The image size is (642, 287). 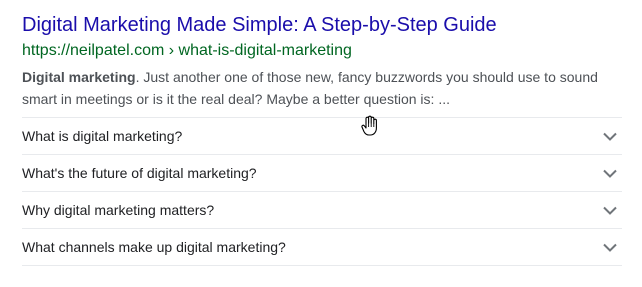 I want to click on question-item: What's the future of digital marketing?, so click(x=322, y=173).